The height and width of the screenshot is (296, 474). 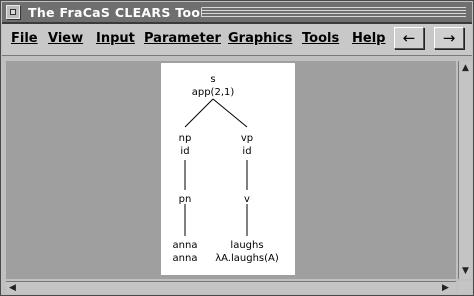 What do you see at coordinates (247, 199) in the screenshot?
I see `node-v-category: v` at bounding box center [247, 199].